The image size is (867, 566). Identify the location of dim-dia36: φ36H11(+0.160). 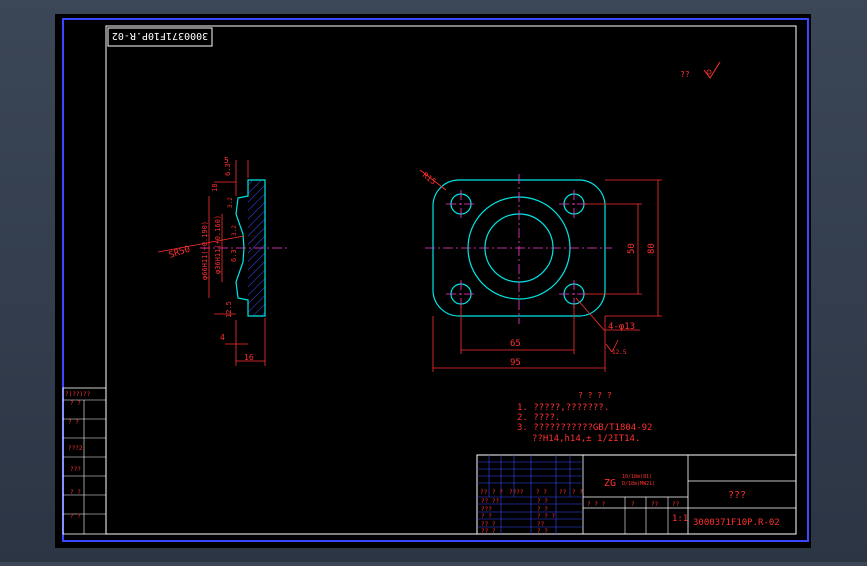
(218, 244).